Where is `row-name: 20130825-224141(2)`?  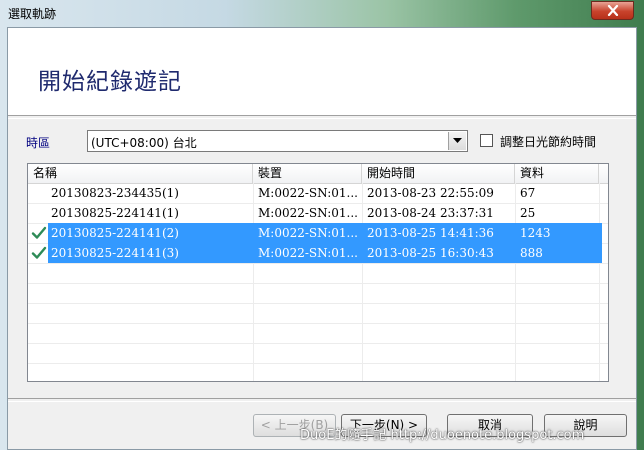
row-name: 20130825-224141(2) is located at coordinates (151, 233).